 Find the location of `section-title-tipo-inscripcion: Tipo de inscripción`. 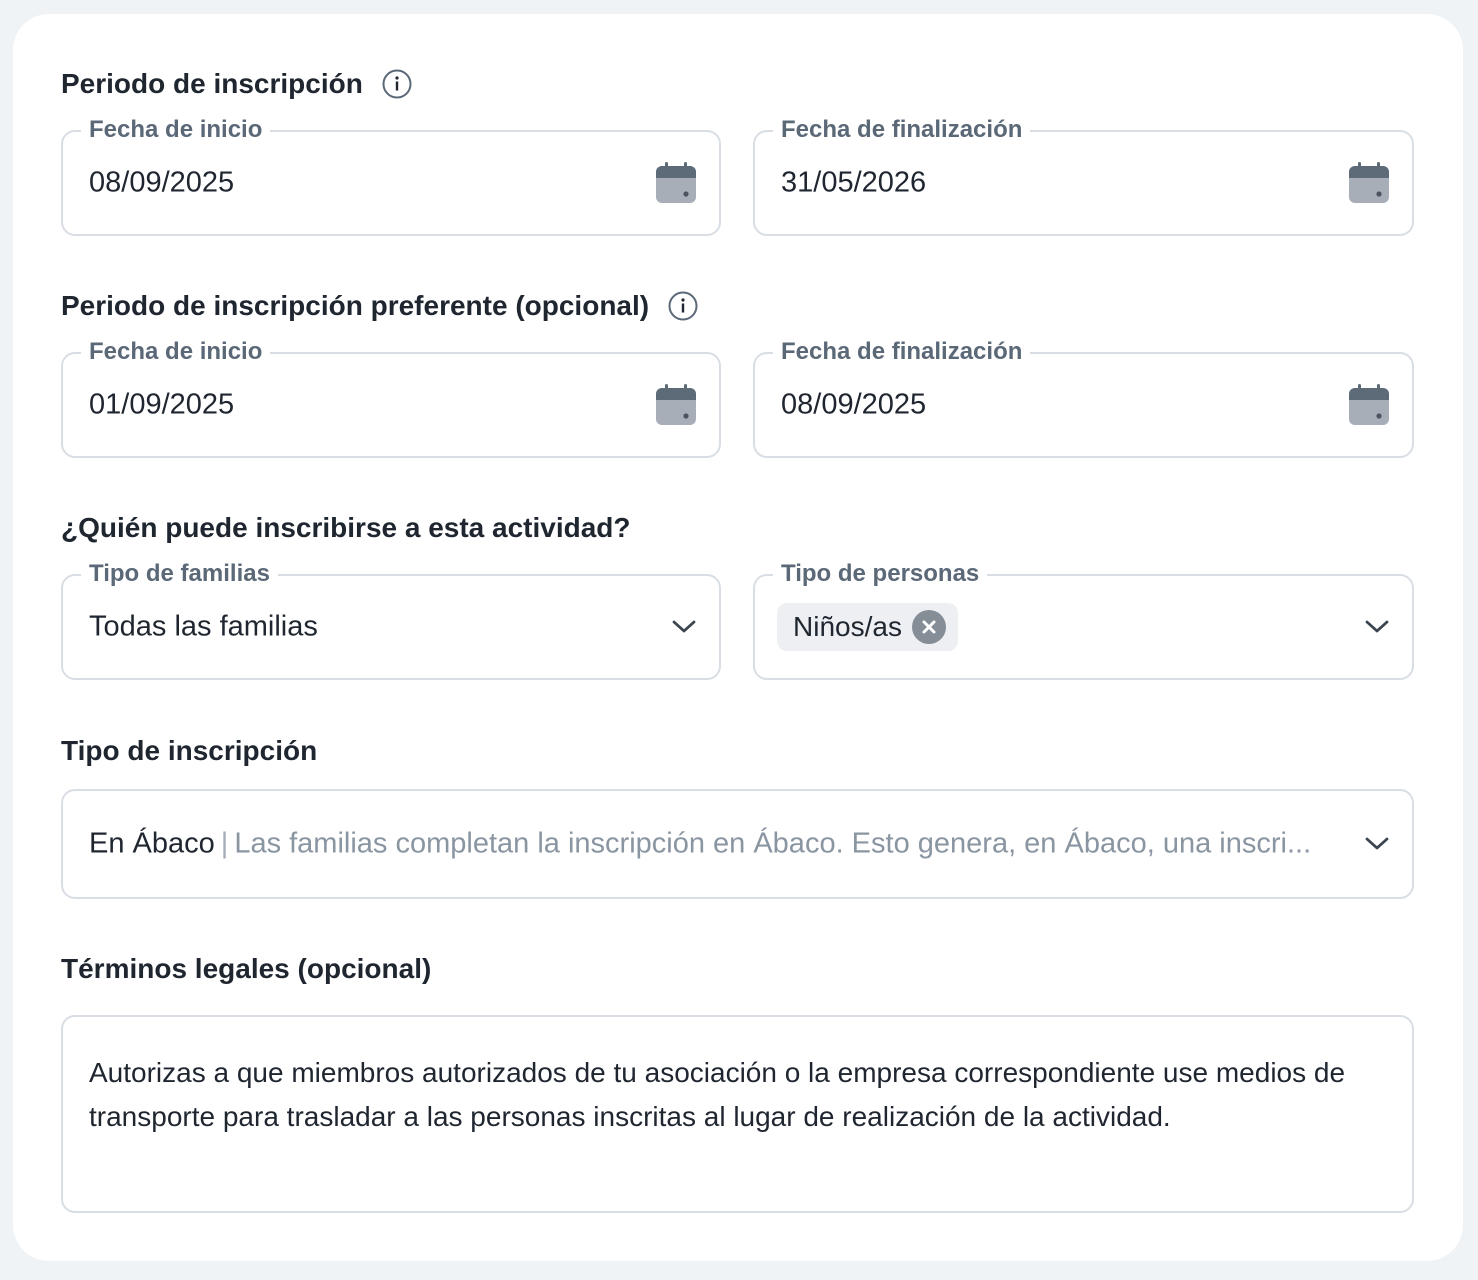

section-title-tipo-inscripcion: Tipo de inscripción is located at coordinates (189, 751).